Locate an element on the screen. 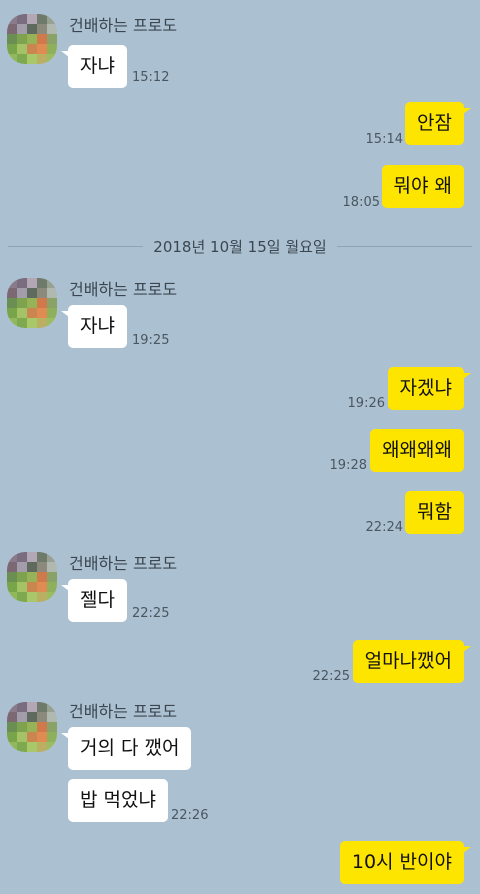 This screenshot has width=480, height=894. date-divider-label: 2018년 10월 15일 월요일 is located at coordinates (240, 246).